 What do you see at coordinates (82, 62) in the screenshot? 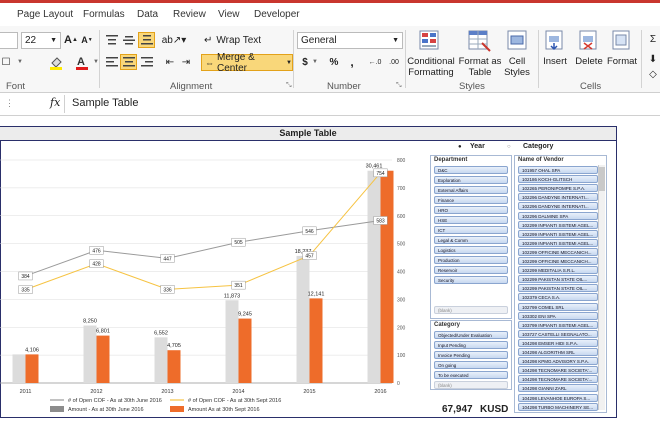
I see `font-color-button: A` at bounding box center [82, 62].